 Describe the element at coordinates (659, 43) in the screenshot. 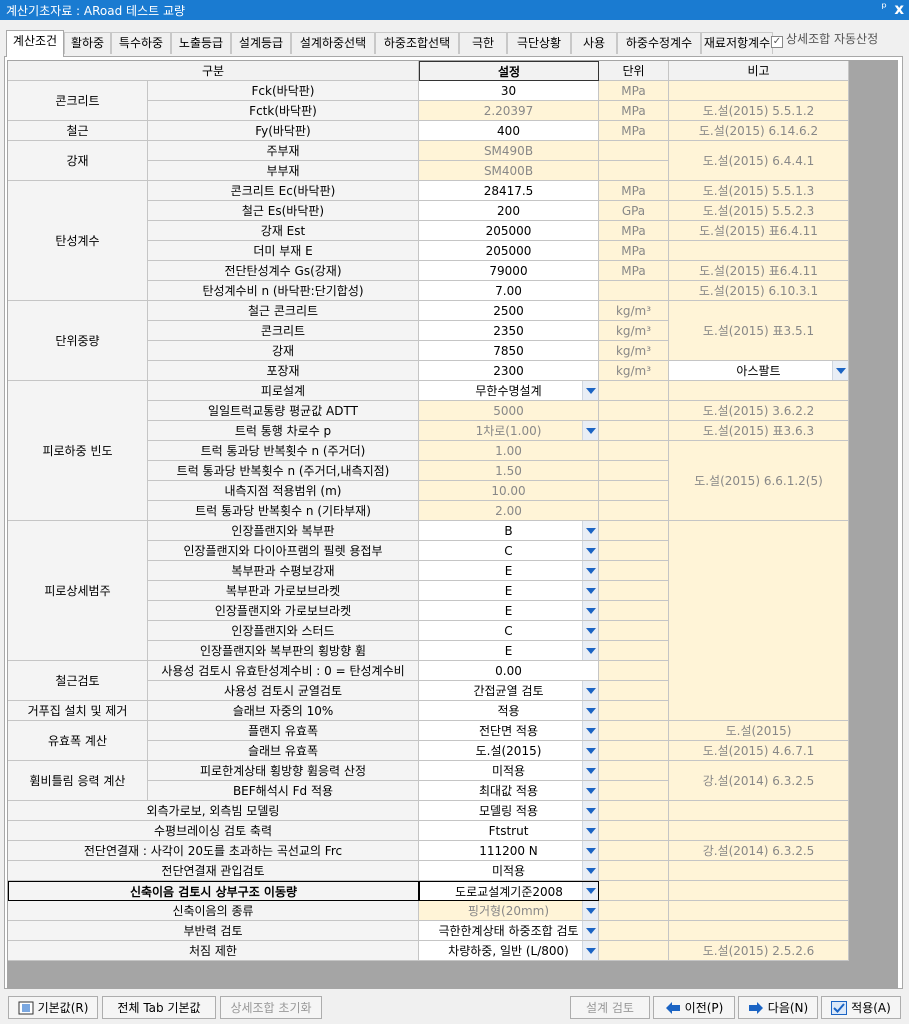

I see `tab-load-modifier: 하중수정계수` at that location.